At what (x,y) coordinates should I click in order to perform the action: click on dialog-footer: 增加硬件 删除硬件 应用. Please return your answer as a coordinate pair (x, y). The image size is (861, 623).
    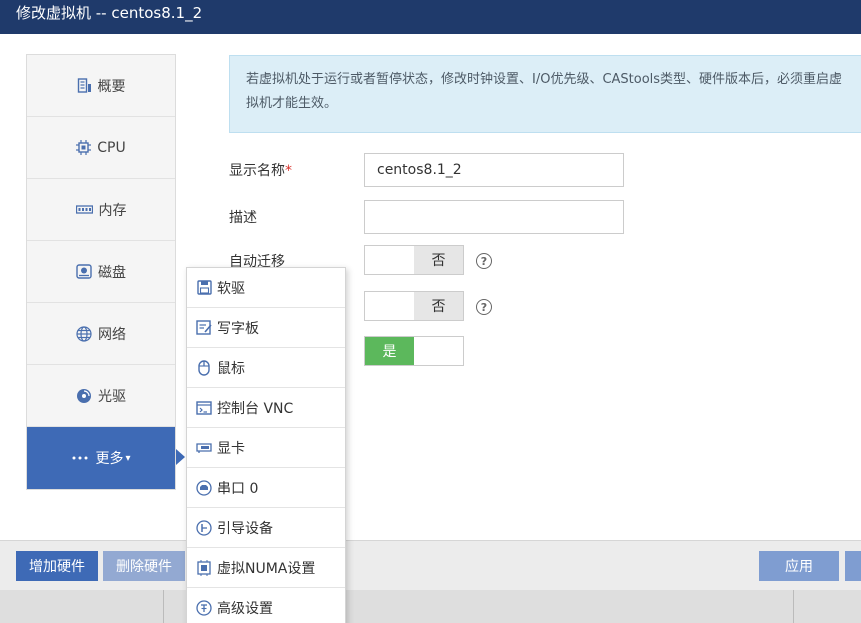
    Looking at the image, I should click on (430, 565).